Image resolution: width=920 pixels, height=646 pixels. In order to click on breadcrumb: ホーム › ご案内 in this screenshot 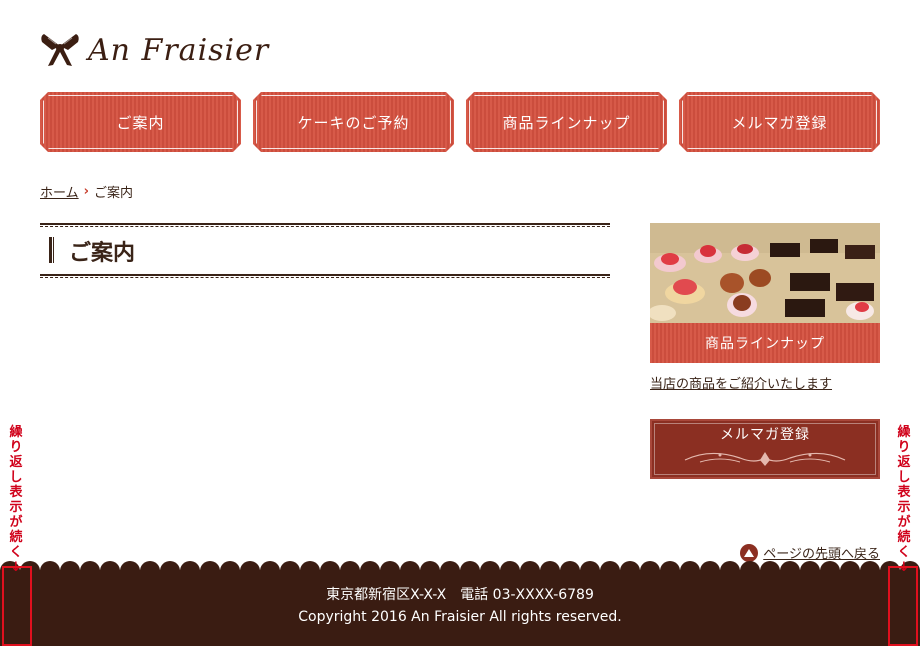, I will do `click(86, 191)`.